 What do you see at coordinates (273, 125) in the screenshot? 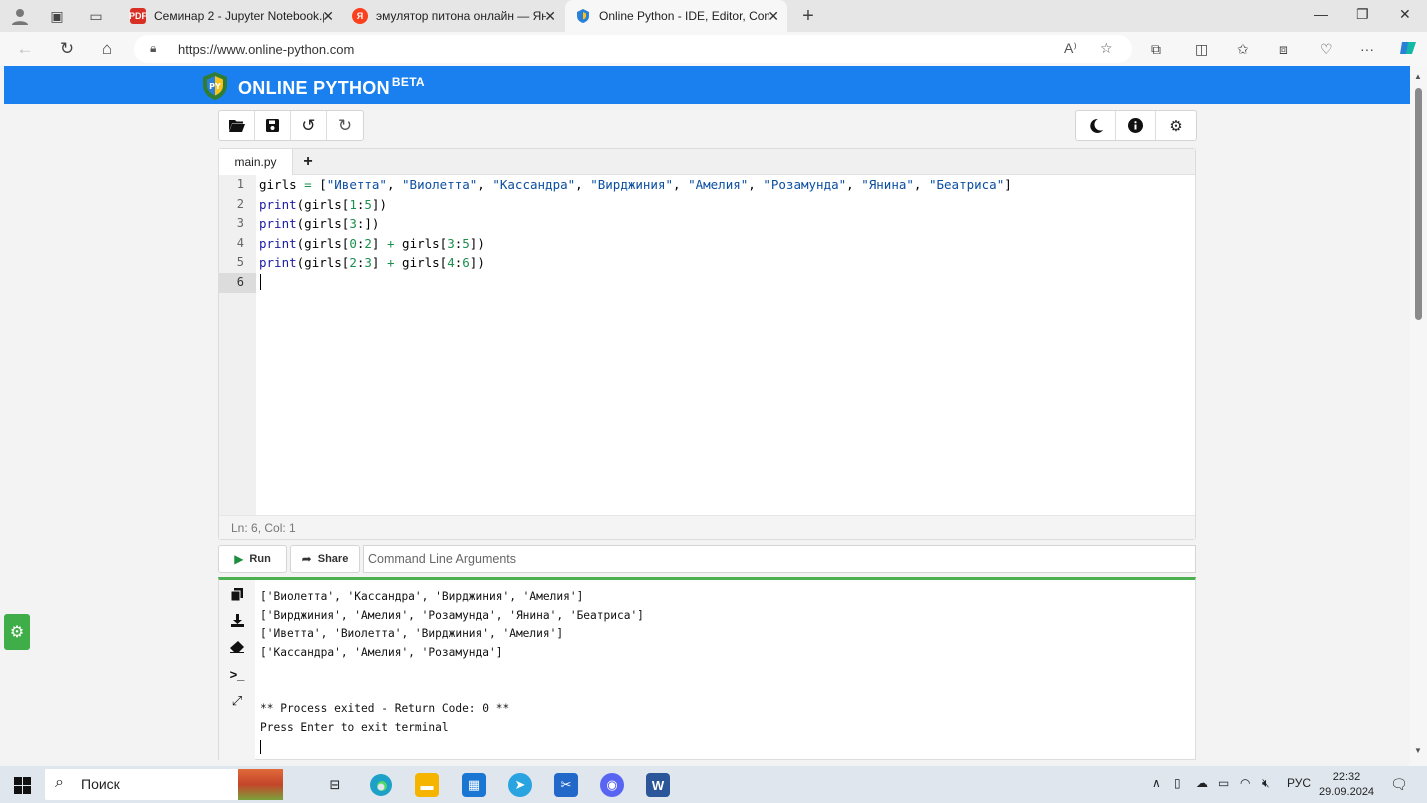
I see `save-icon` at bounding box center [273, 125].